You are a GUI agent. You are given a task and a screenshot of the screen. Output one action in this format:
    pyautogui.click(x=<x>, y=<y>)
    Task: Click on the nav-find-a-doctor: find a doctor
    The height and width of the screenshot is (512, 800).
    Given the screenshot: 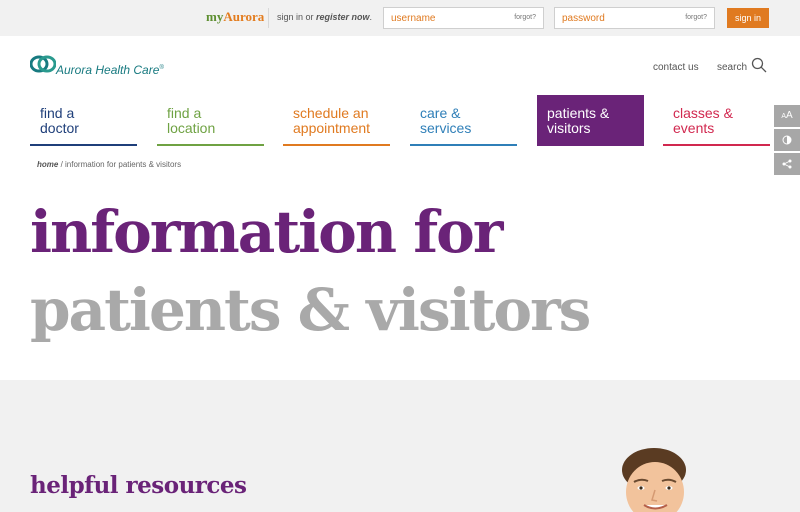 What is the action you would take?
    pyautogui.click(x=83, y=120)
    